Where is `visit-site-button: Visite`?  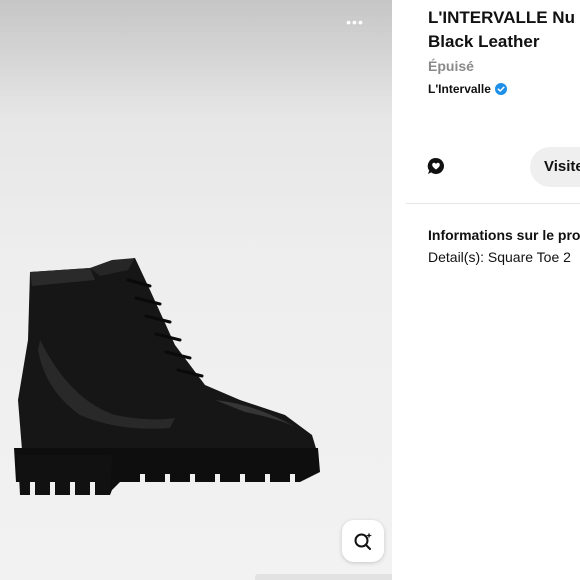
visit-site-button: Visite is located at coordinates (555, 167).